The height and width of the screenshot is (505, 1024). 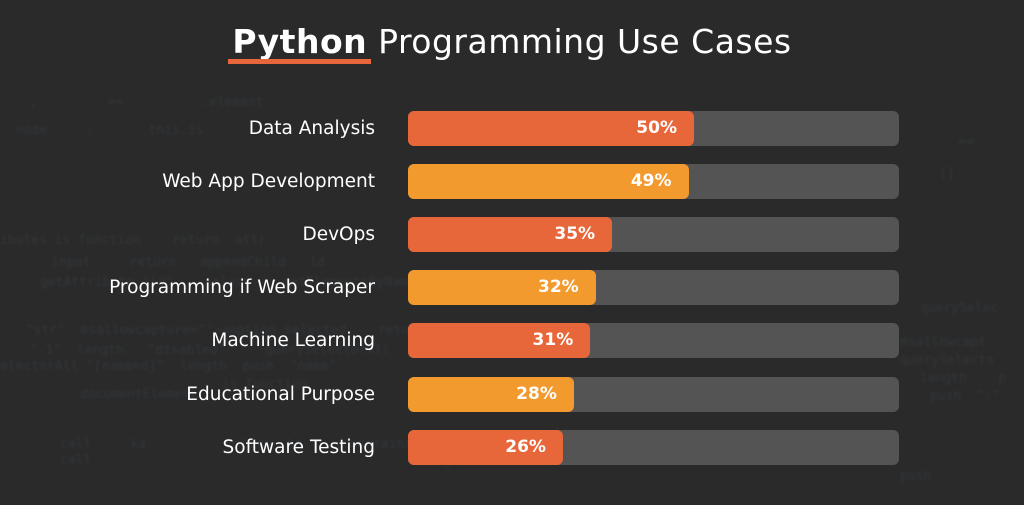 What do you see at coordinates (653, 235) in the screenshot?
I see `bar-track: 35%` at bounding box center [653, 235].